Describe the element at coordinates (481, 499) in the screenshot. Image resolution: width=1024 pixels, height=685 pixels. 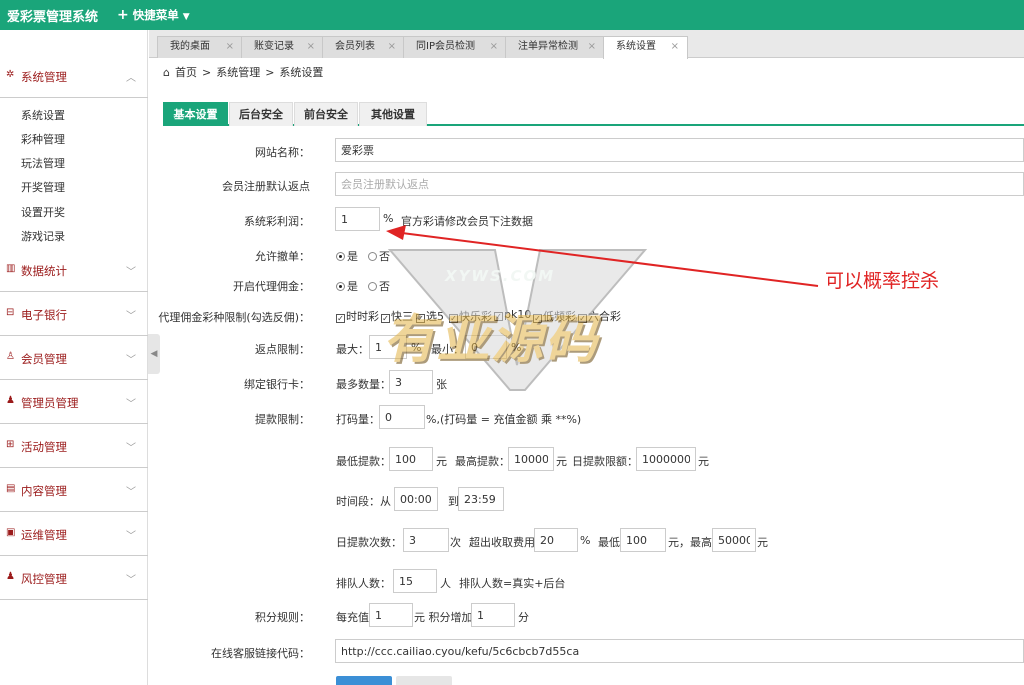
I see `time-to-input` at that location.